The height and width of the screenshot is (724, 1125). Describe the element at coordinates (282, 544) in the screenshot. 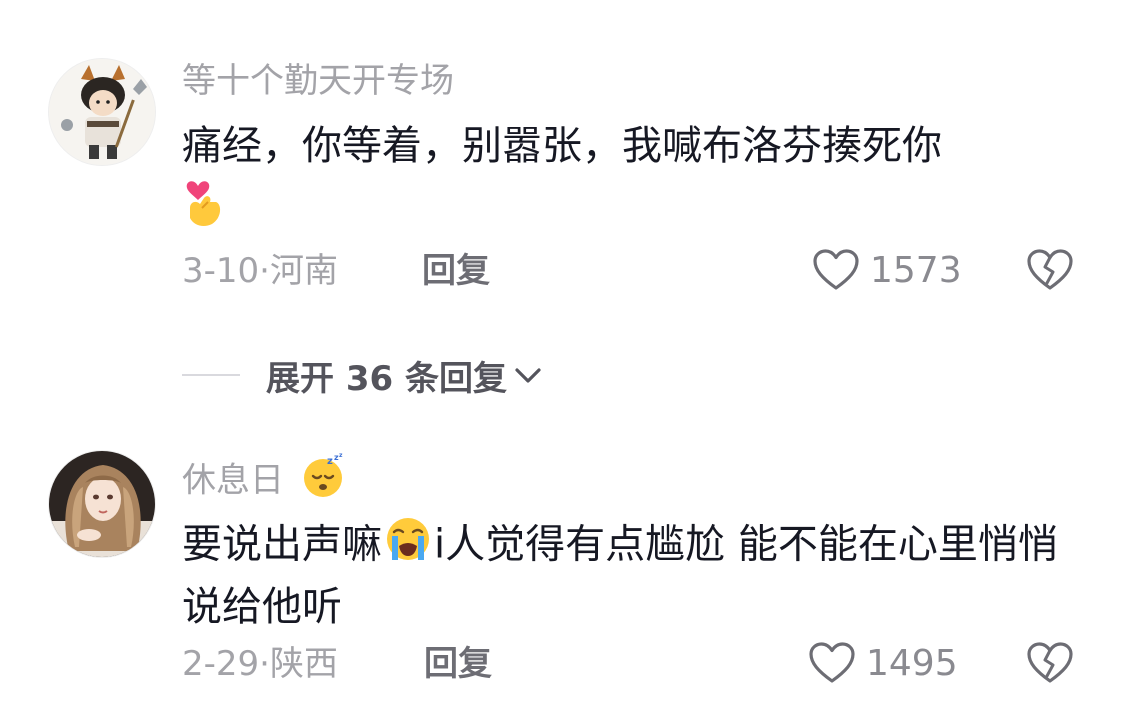

I see `comment-text-part1: 要说出声嘛` at that location.